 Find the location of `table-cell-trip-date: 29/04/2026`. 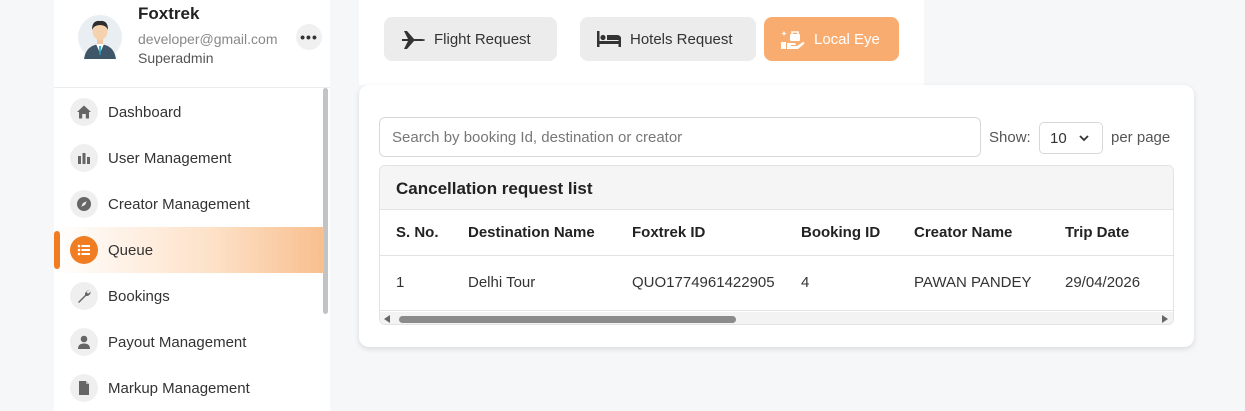

table-cell-trip-date: 29/04/2026 is located at coordinates (1103, 282).